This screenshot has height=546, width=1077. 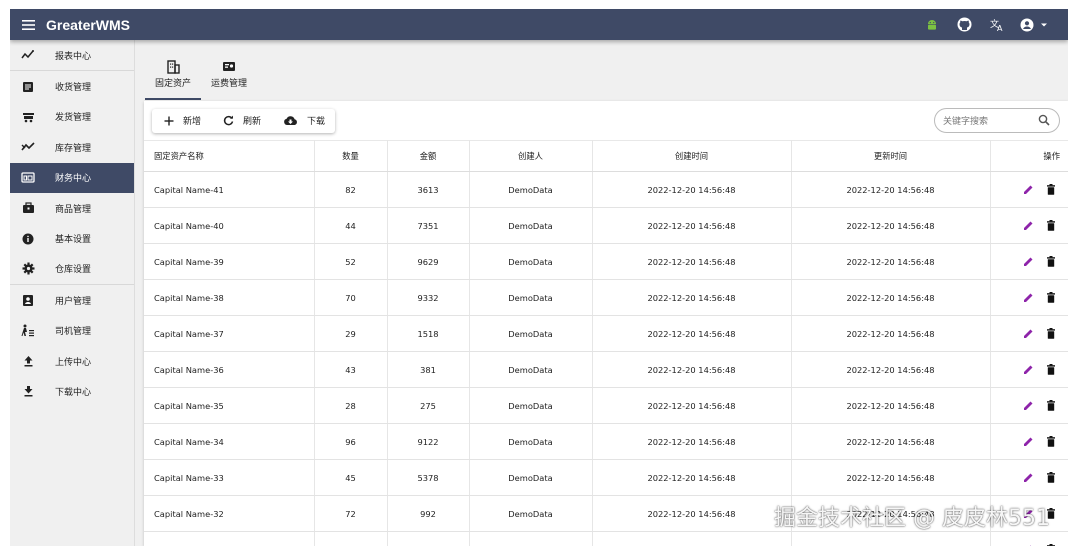 I want to click on android-button, so click(x=931, y=24).